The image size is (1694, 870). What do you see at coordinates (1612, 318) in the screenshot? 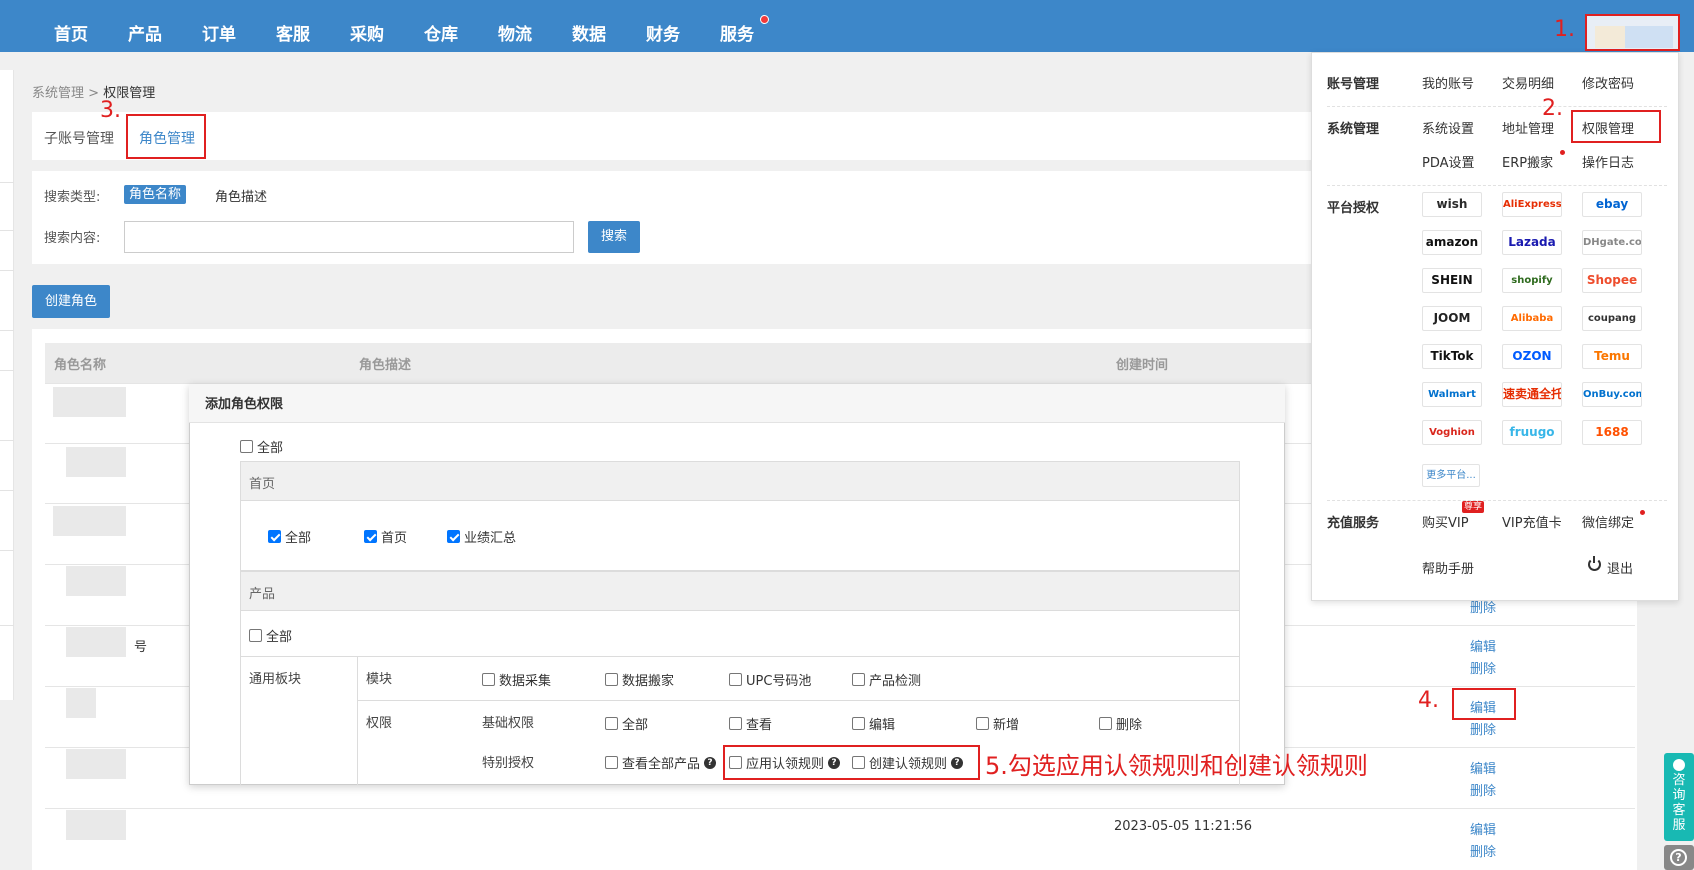
I see `platform-coupang-button: coupang` at bounding box center [1612, 318].